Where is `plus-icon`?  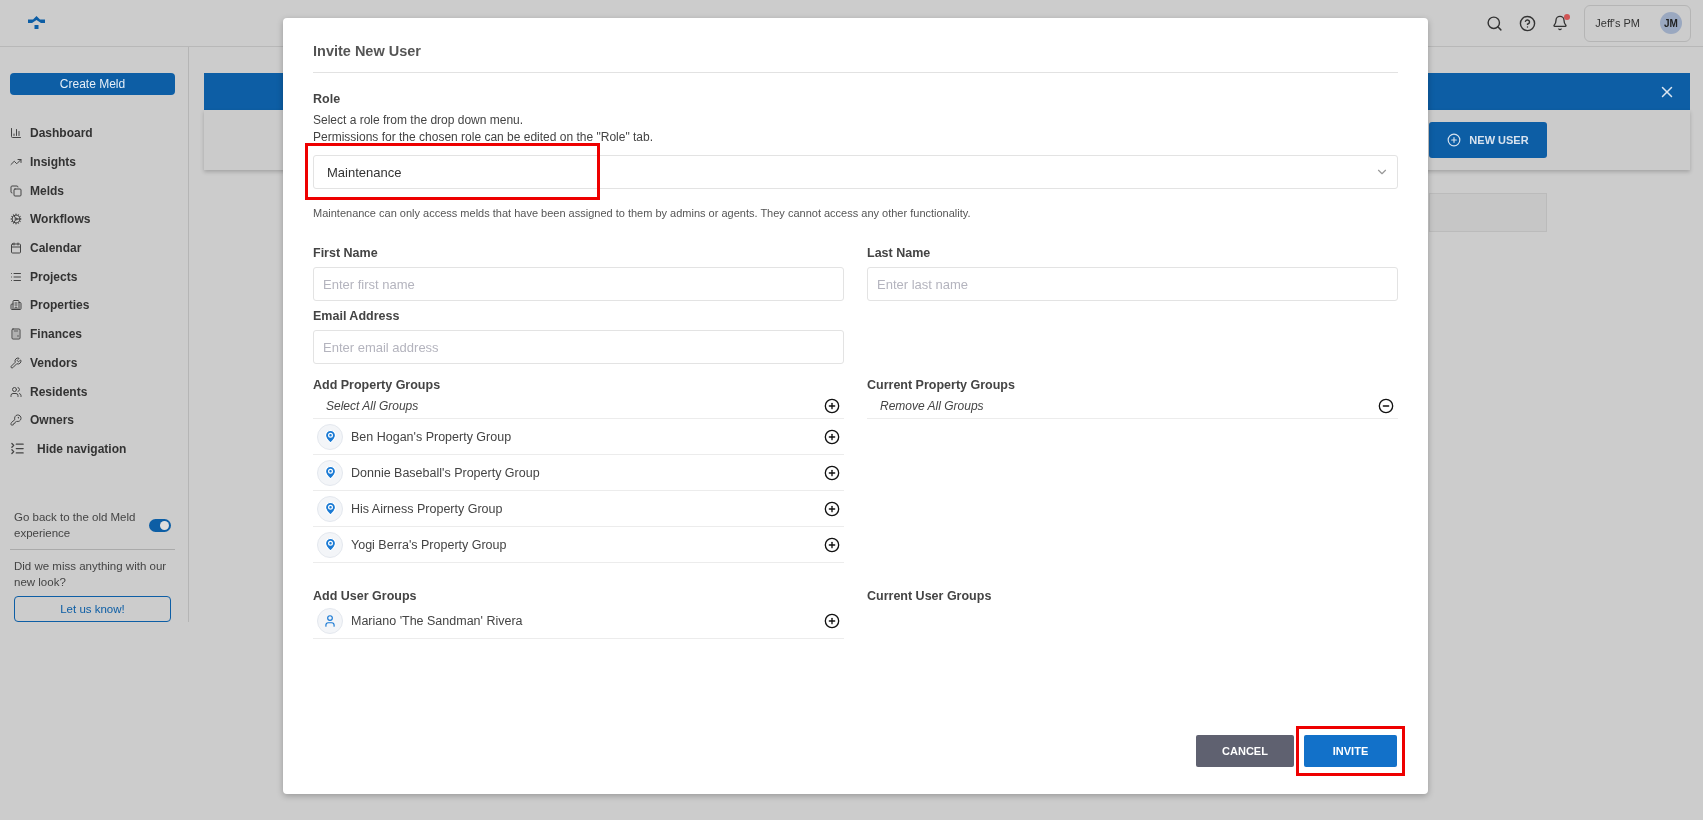
plus-icon is located at coordinates (1454, 140).